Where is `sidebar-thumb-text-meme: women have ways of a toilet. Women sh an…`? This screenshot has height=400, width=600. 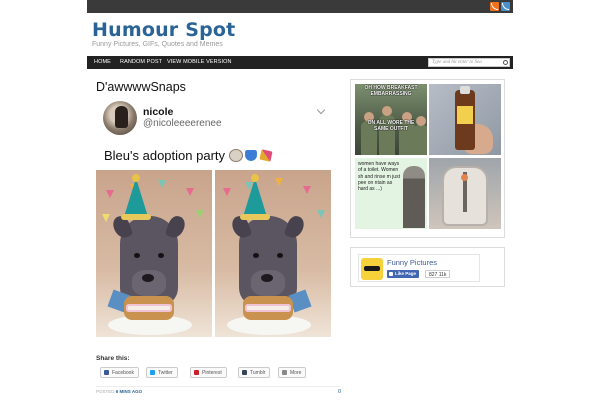
sidebar-thumb-text-meme: women have ways of a toilet. Women sh an… is located at coordinates (391, 193).